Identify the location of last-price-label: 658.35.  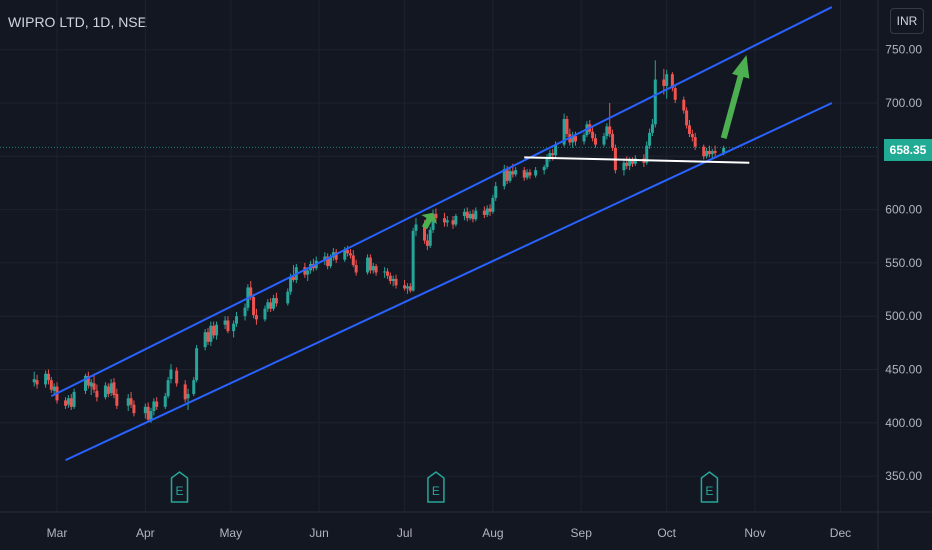
(908, 150).